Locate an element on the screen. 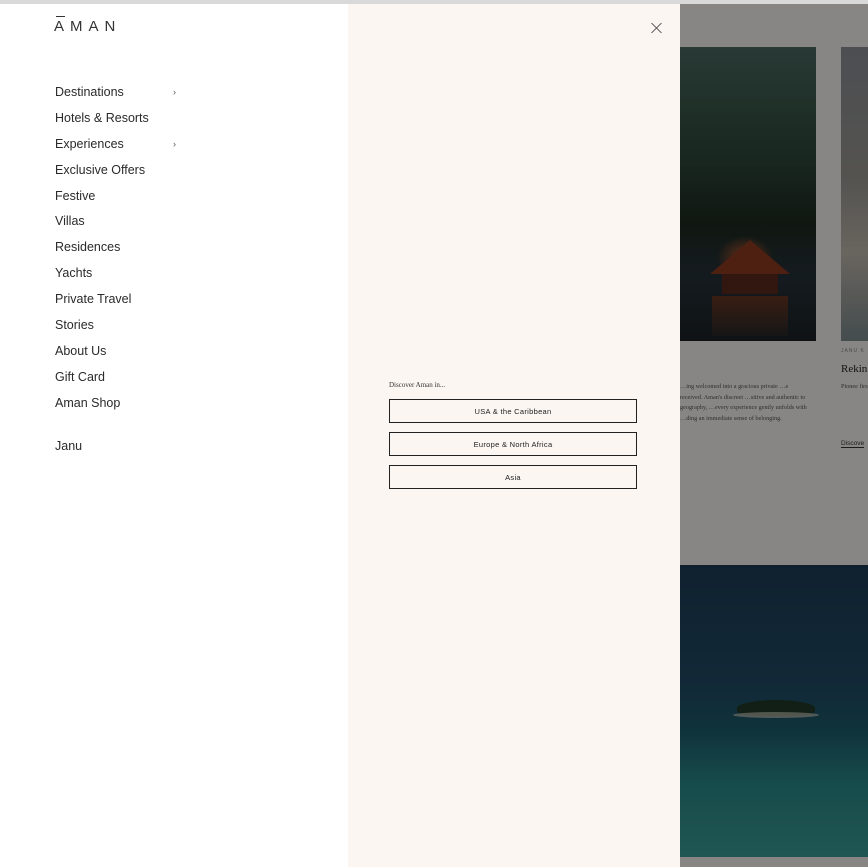 This screenshot has height=867, width=868. nav-item-label: Gift Card is located at coordinates (80, 376).